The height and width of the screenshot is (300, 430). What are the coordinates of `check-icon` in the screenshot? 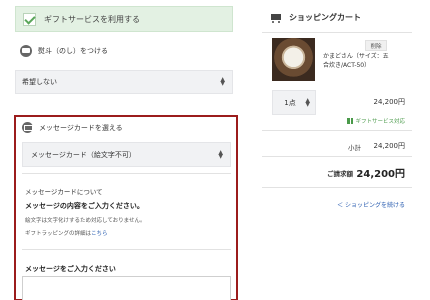 It's located at (29, 19).